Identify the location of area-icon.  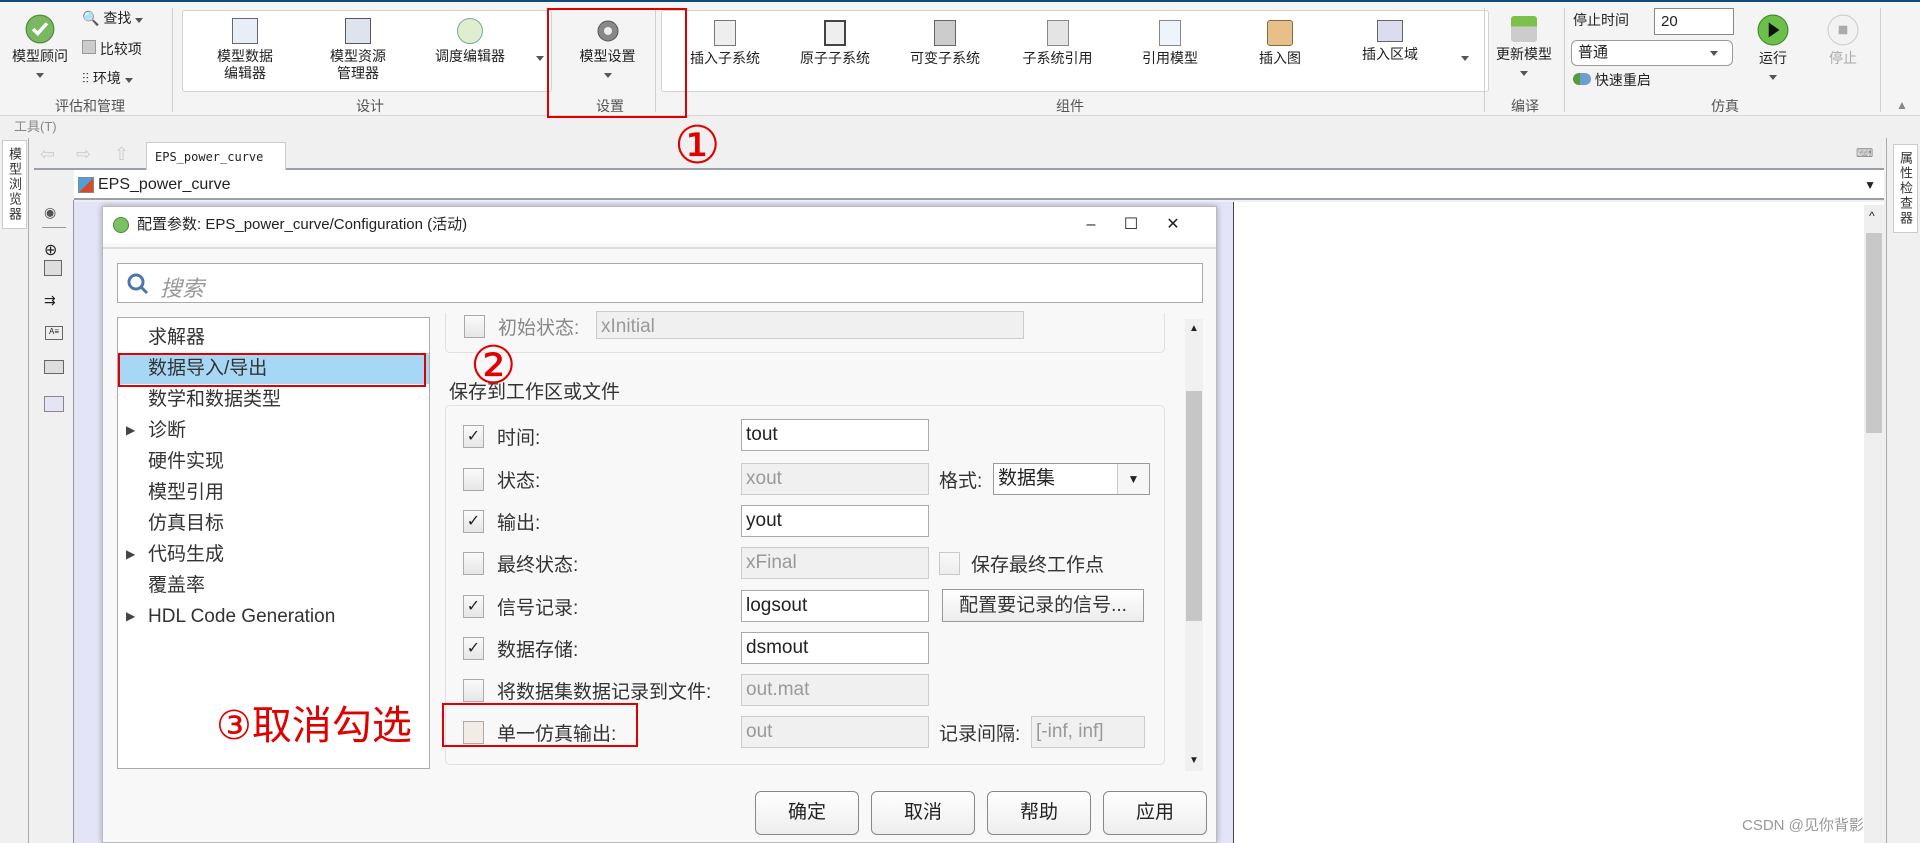
(54, 404).